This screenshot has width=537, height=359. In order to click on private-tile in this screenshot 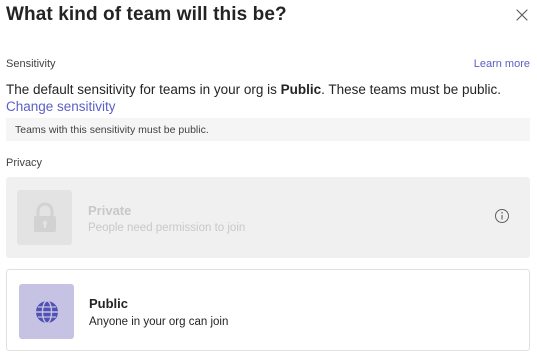, I will do `click(44, 217)`.